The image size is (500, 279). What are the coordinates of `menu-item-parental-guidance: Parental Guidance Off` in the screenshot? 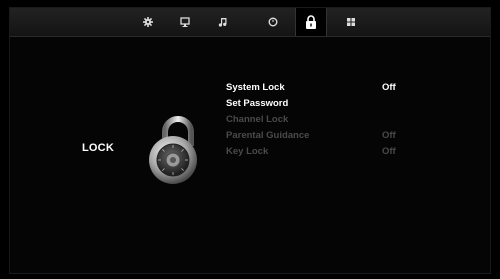 It's located at (326, 136).